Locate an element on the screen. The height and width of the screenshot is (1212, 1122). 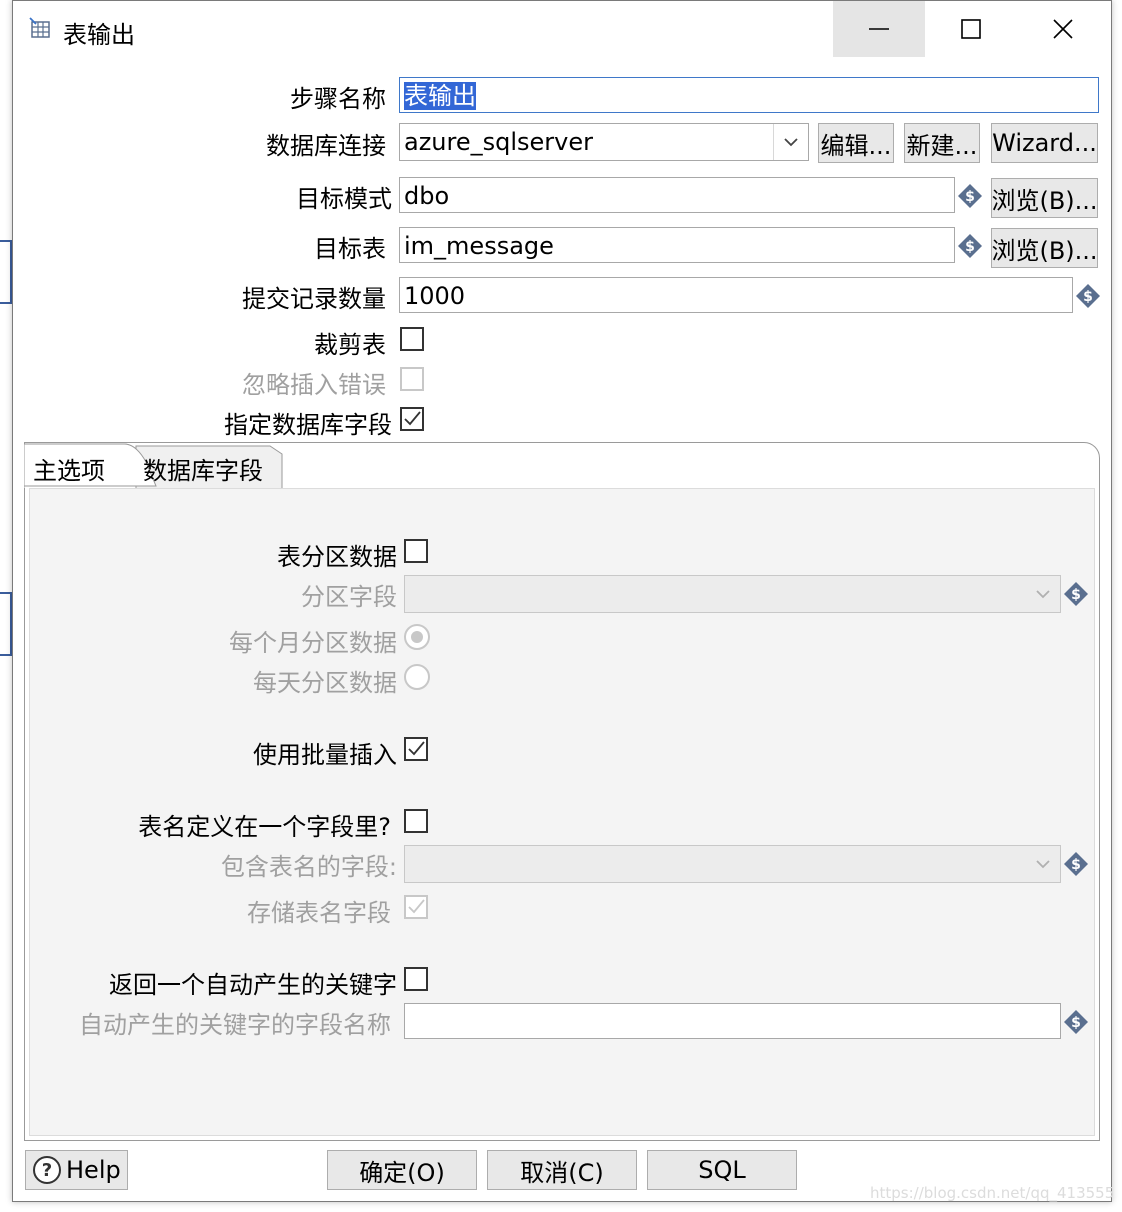
table-in-field-checkbox is located at coordinates (416, 821).